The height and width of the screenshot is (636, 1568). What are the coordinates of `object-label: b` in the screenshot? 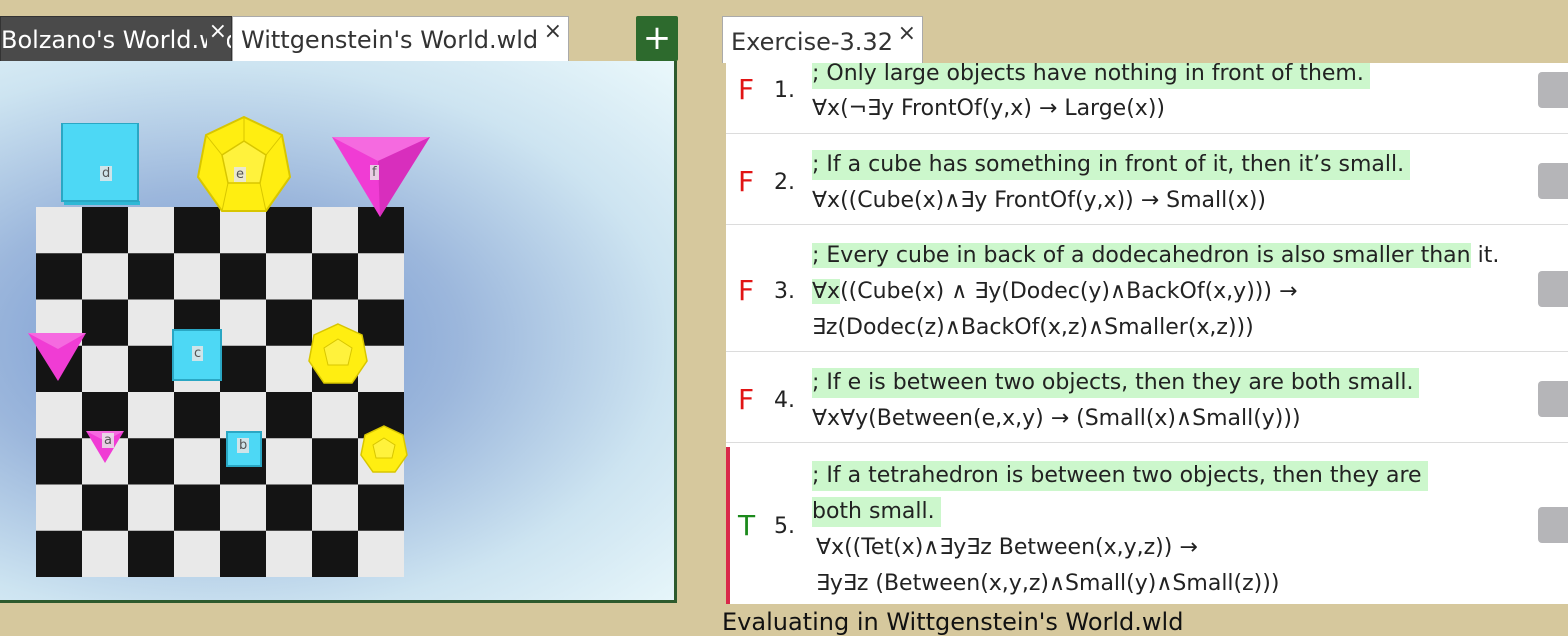 It's located at (243, 445).